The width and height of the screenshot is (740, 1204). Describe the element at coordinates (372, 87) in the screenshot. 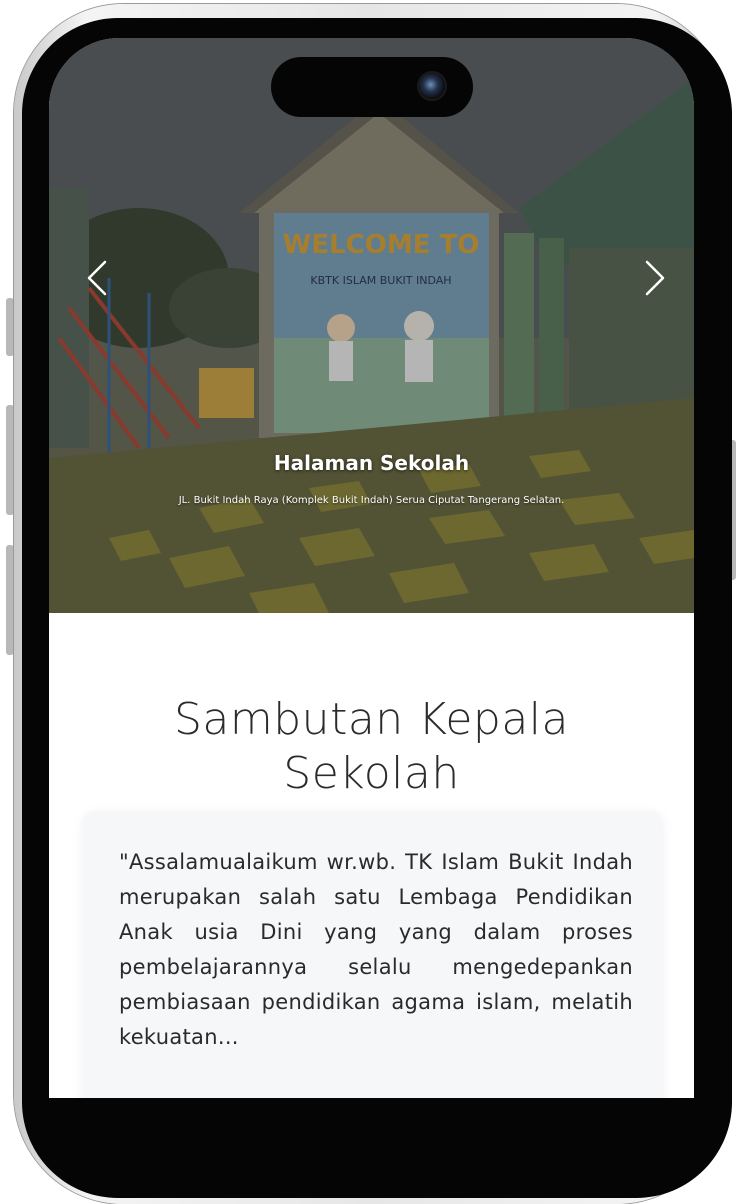

I see `dynamic-island` at that location.